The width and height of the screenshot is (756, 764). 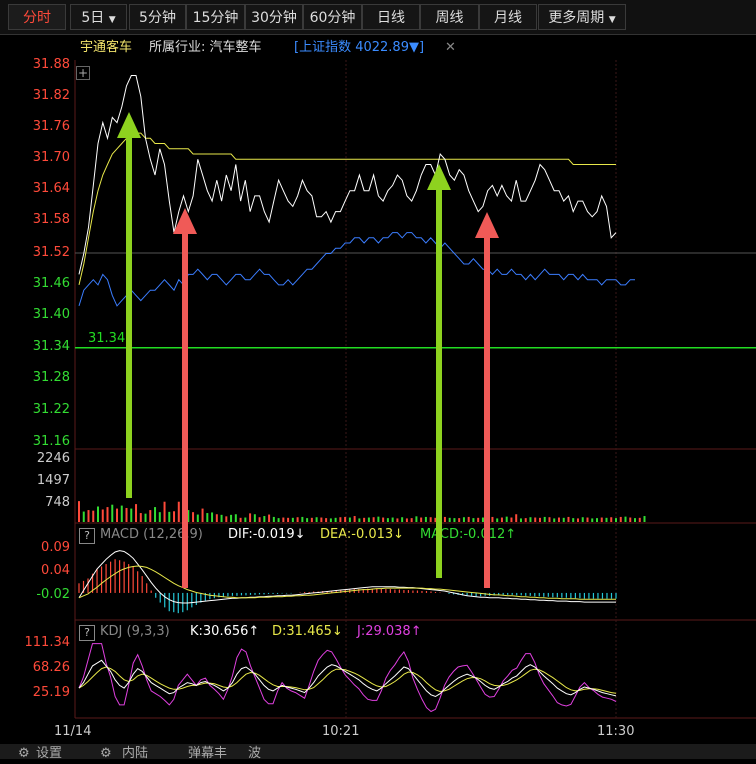 What do you see at coordinates (135, 754) in the screenshot?
I see `inland-button: 内陆` at bounding box center [135, 754].